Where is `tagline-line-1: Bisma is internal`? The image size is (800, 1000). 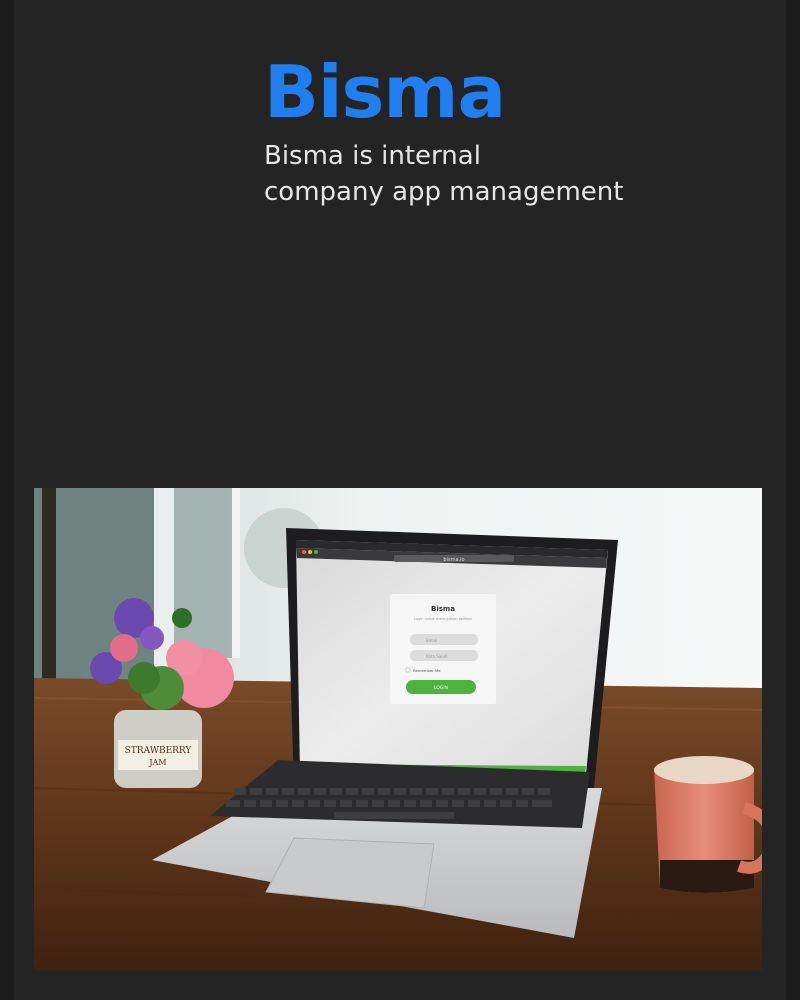
tagline-line-1: Bisma is internal is located at coordinates (372, 156).